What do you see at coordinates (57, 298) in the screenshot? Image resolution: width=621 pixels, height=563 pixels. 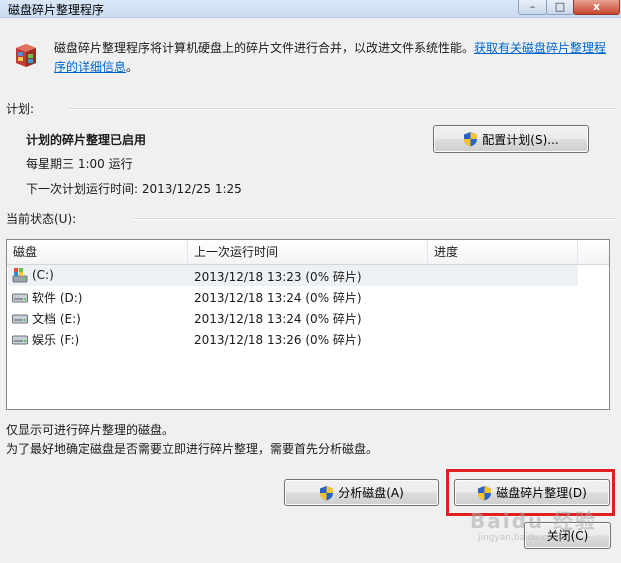 I see `disk-name: 软件 (D:)` at bounding box center [57, 298].